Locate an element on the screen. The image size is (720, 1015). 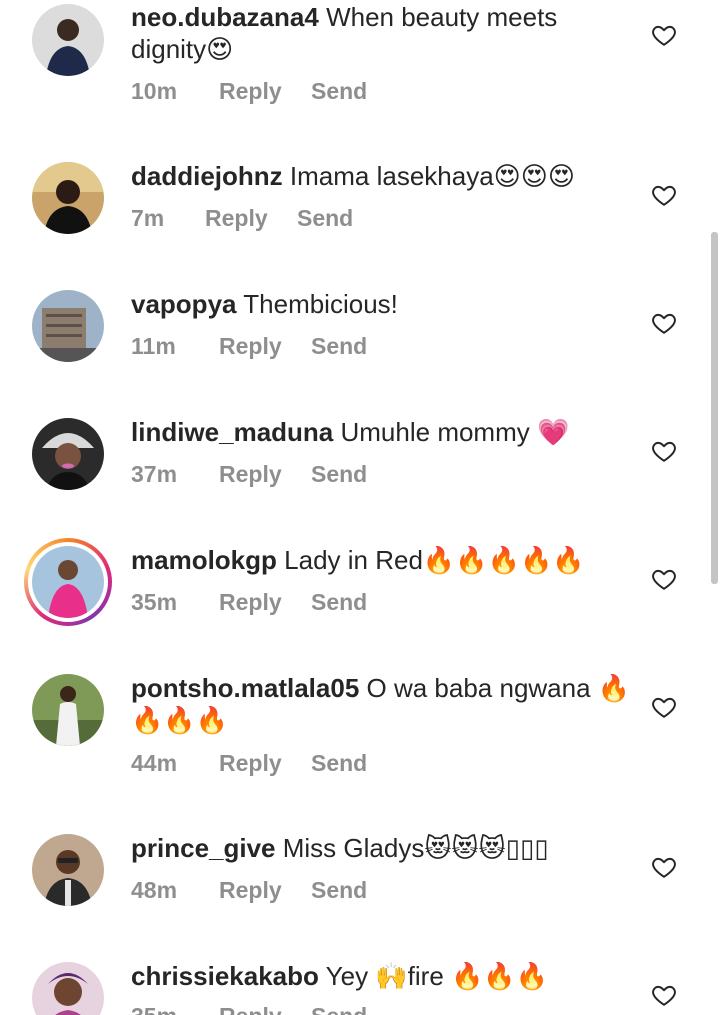
comment-meta: 44m Reply Send is located at coordinates (249, 763).